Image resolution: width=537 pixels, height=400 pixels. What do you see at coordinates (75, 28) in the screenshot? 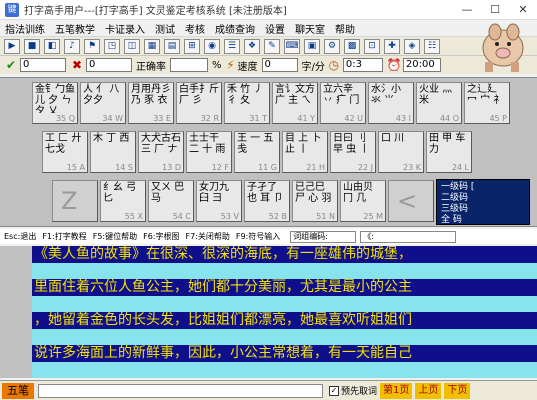
I see `menu-wubi-teaching: 五笔教学` at bounding box center [75, 28].